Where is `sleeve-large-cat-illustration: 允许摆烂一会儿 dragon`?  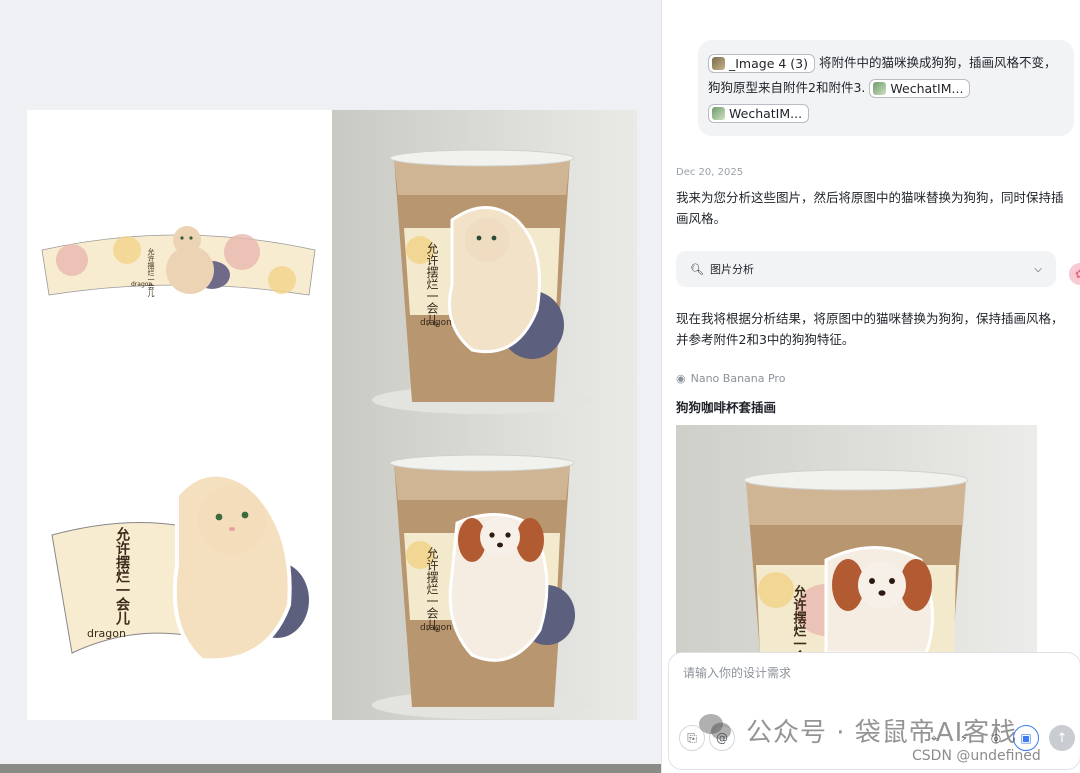 sleeve-large-cat-illustration: 允许摆烂一会儿 dragon is located at coordinates (180, 567).